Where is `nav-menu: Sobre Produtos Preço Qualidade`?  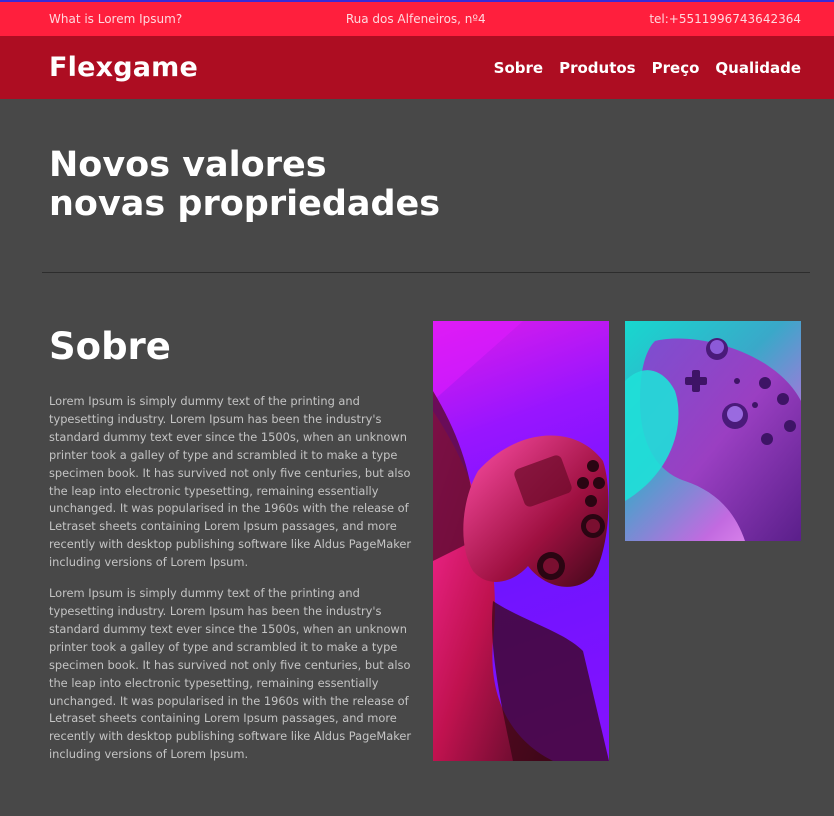
nav-menu: Sobre Produtos Preço Qualidade is located at coordinates (647, 68).